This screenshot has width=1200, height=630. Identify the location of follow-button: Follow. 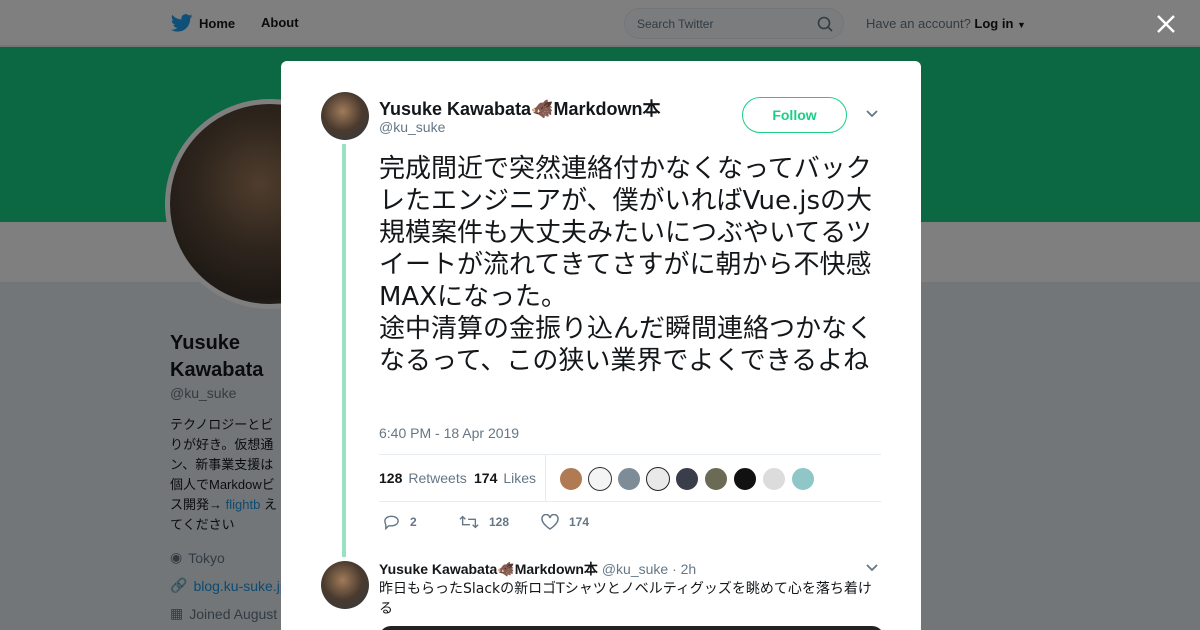
(794, 115).